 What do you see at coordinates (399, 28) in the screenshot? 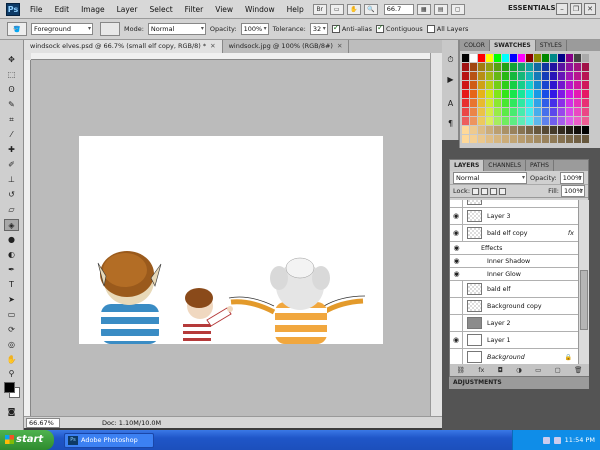
I see `contiguous-option: Contiguous` at bounding box center [399, 28].